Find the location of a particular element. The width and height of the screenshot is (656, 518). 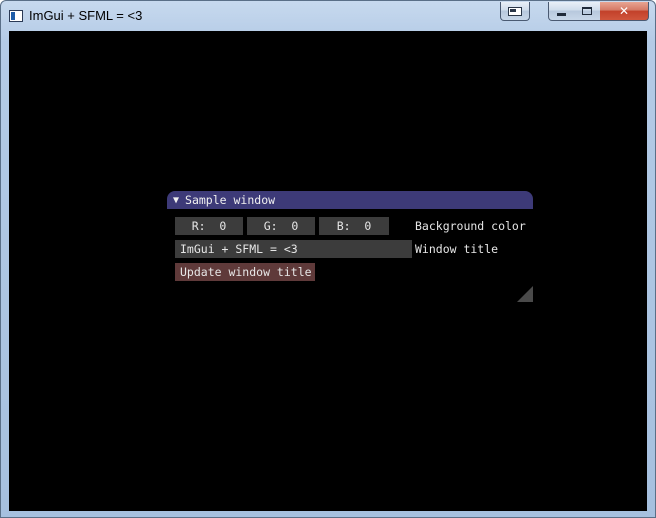

app-icon is located at coordinates (16, 16).